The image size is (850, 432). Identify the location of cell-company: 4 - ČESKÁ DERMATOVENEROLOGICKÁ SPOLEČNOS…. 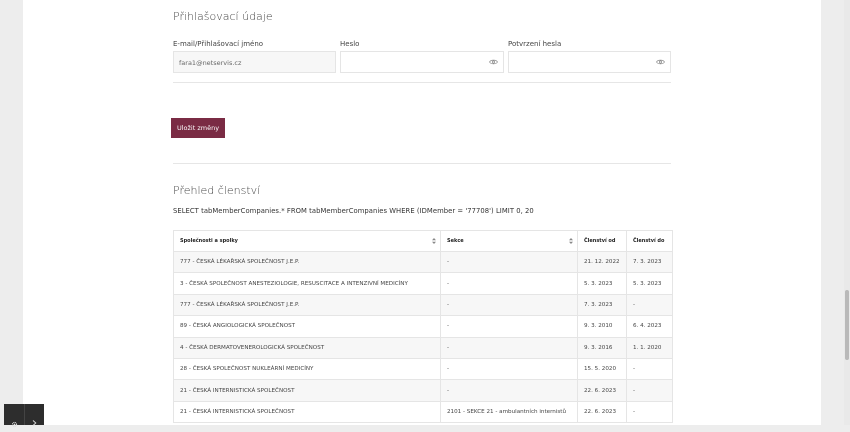
(307, 347).